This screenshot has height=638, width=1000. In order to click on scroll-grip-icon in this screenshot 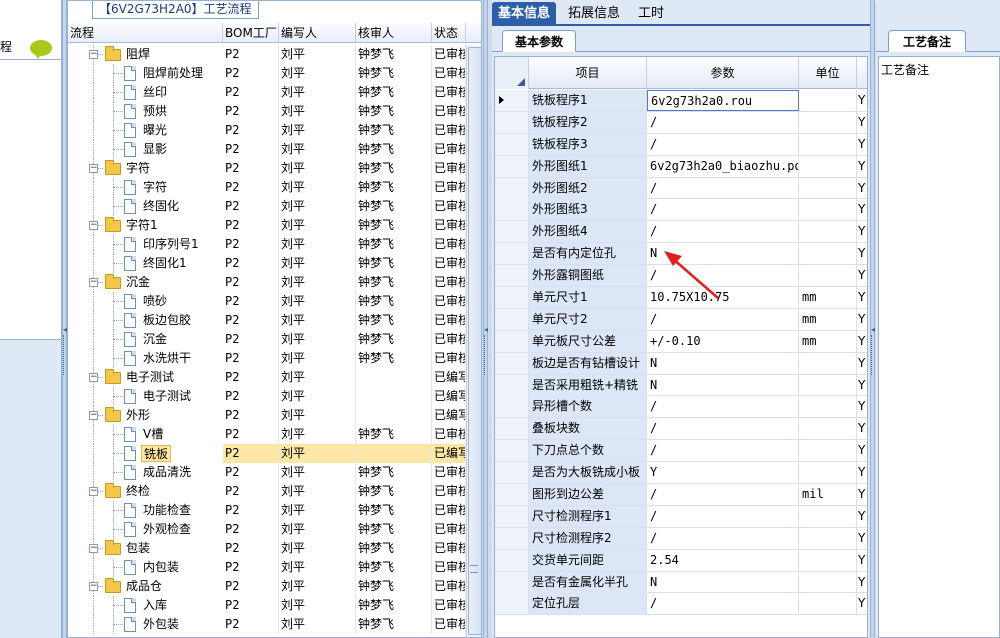, I will do `click(474, 569)`.